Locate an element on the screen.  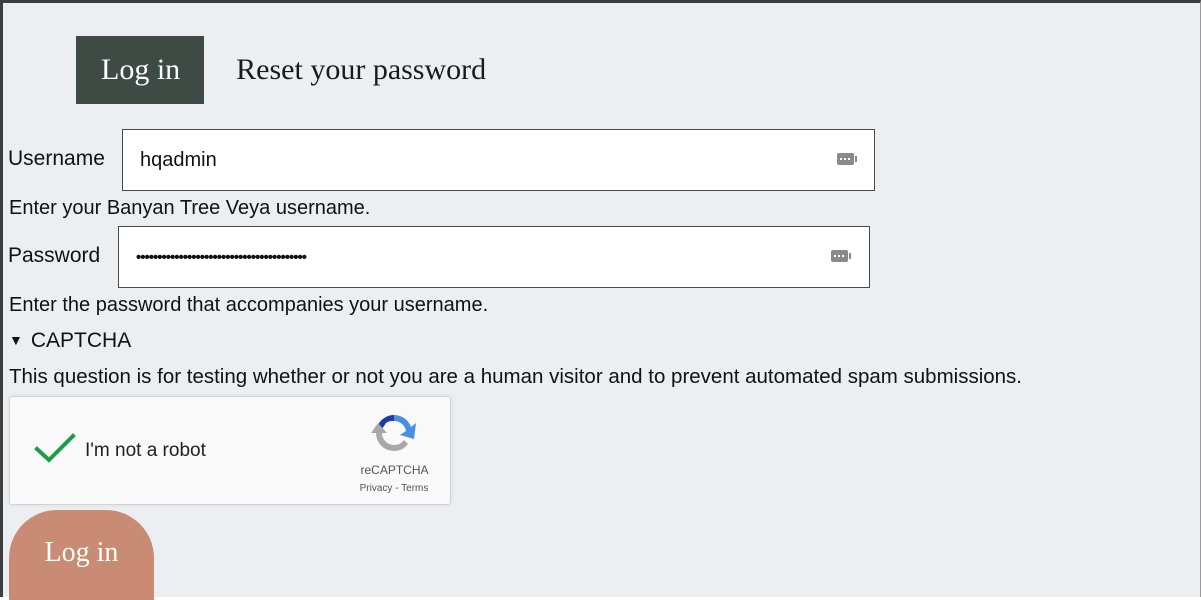
terms-link: Terms is located at coordinates (414, 488).